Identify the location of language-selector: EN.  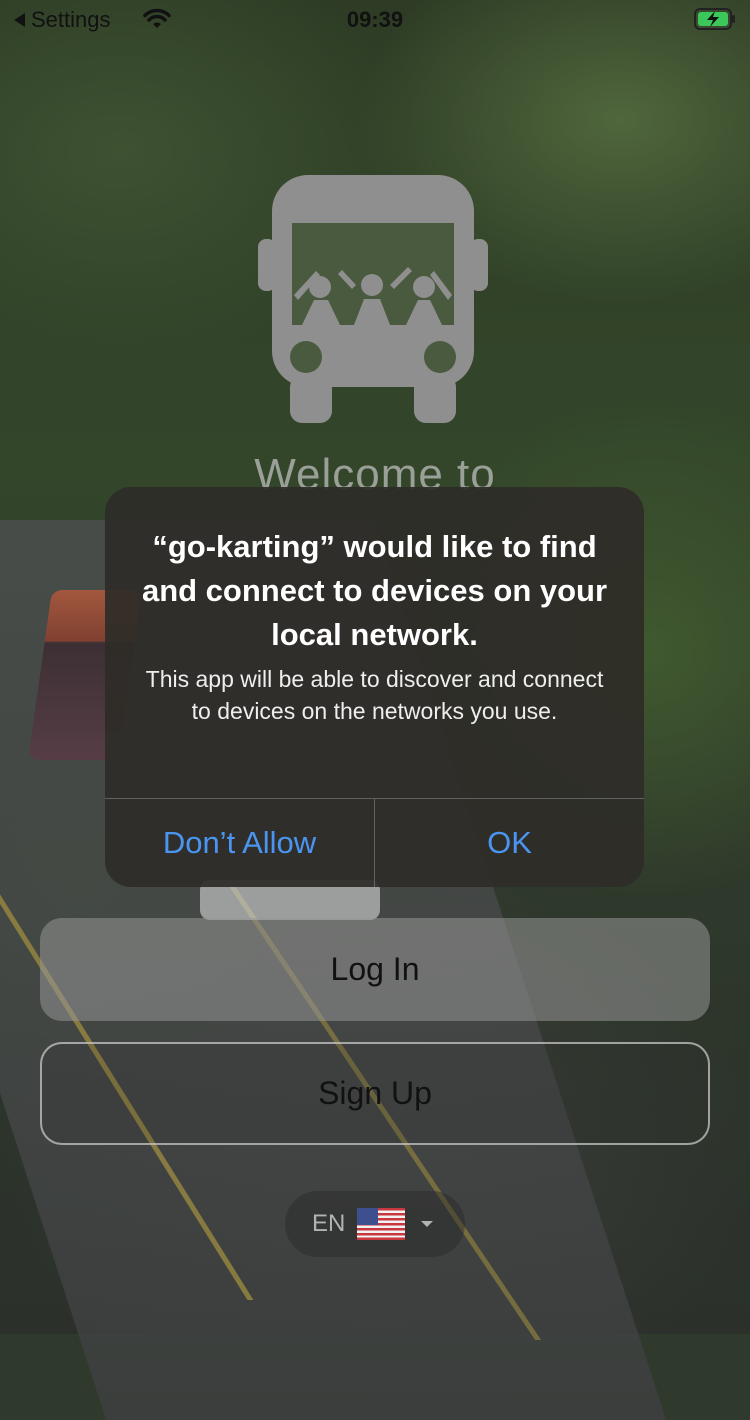
(375, 1224).